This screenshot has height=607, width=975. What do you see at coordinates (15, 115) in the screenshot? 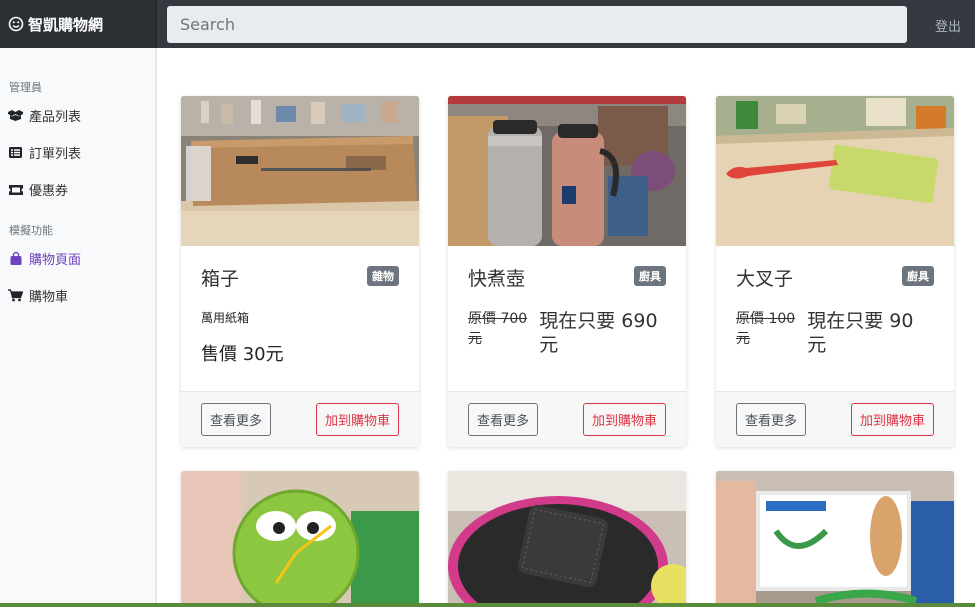
I see `boxes-icon` at bounding box center [15, 115].